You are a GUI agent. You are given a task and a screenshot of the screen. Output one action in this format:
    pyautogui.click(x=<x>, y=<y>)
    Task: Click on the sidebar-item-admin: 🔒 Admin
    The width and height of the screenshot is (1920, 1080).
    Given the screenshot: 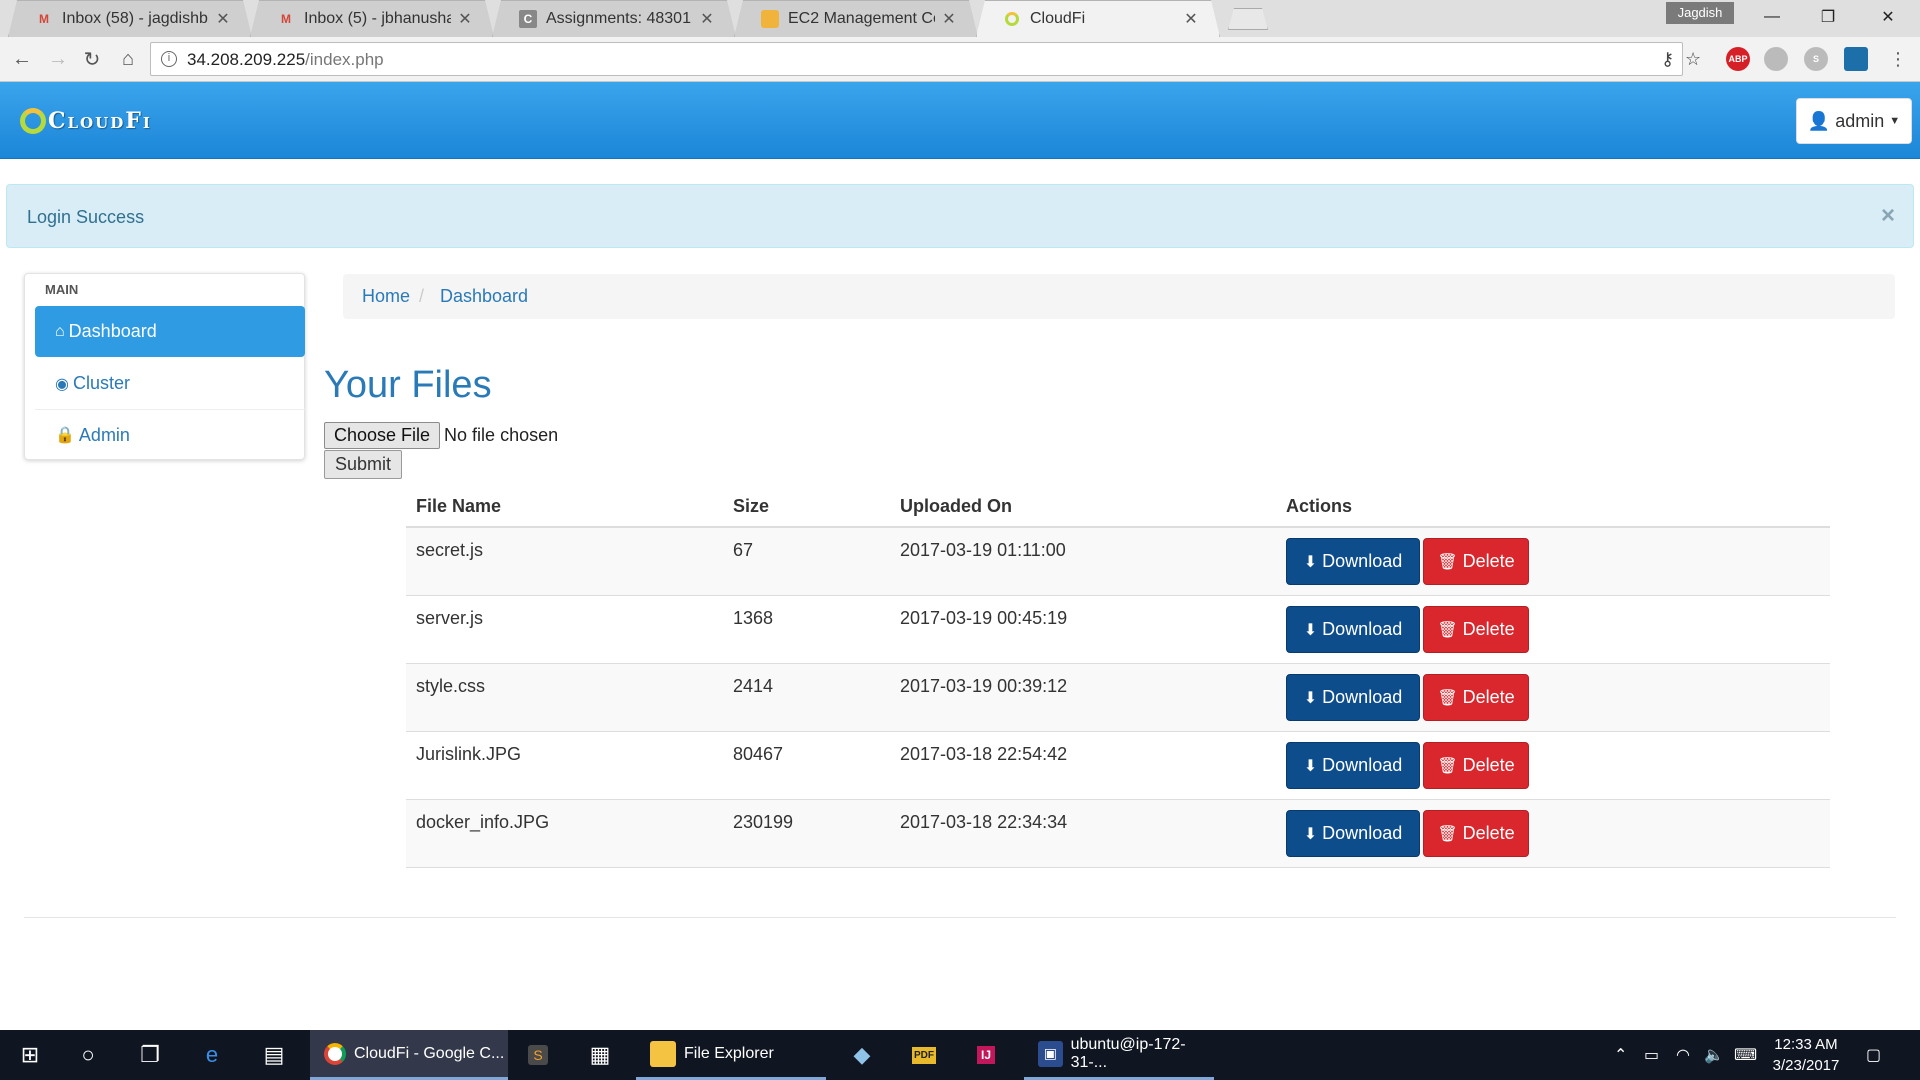 What is the action you would take?
    pyautogui.click(x=170, y=434)
    